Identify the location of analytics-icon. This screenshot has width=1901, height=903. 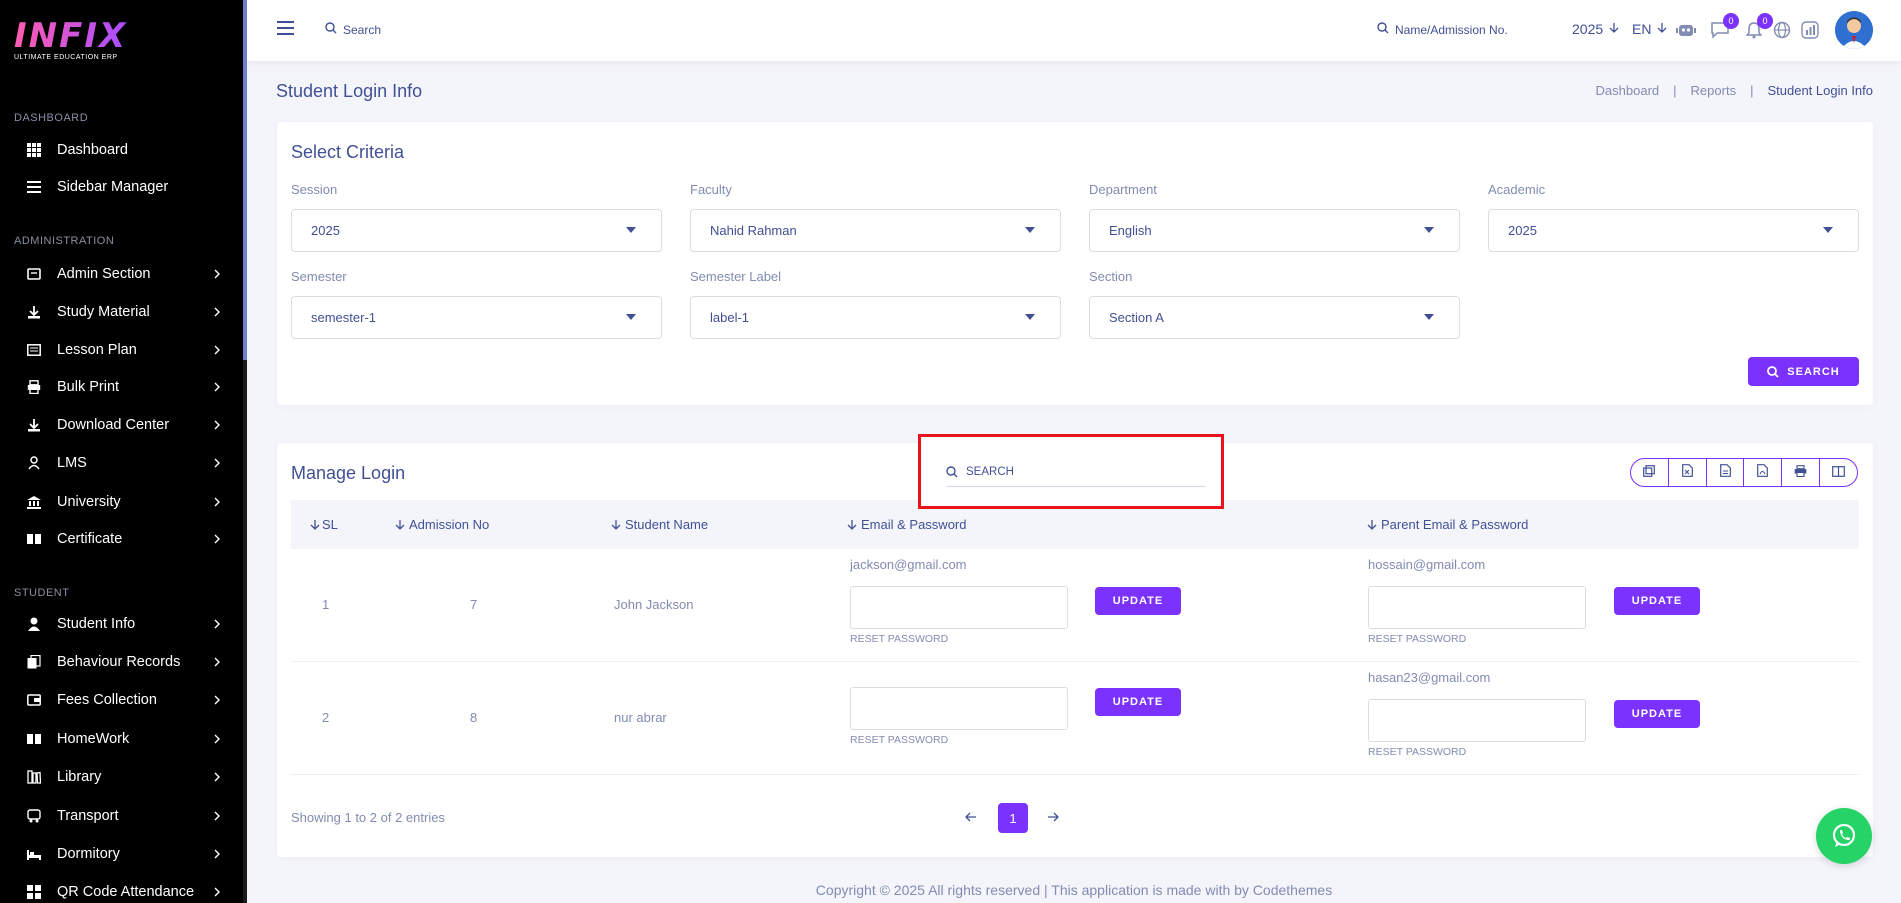
(1810, 30).